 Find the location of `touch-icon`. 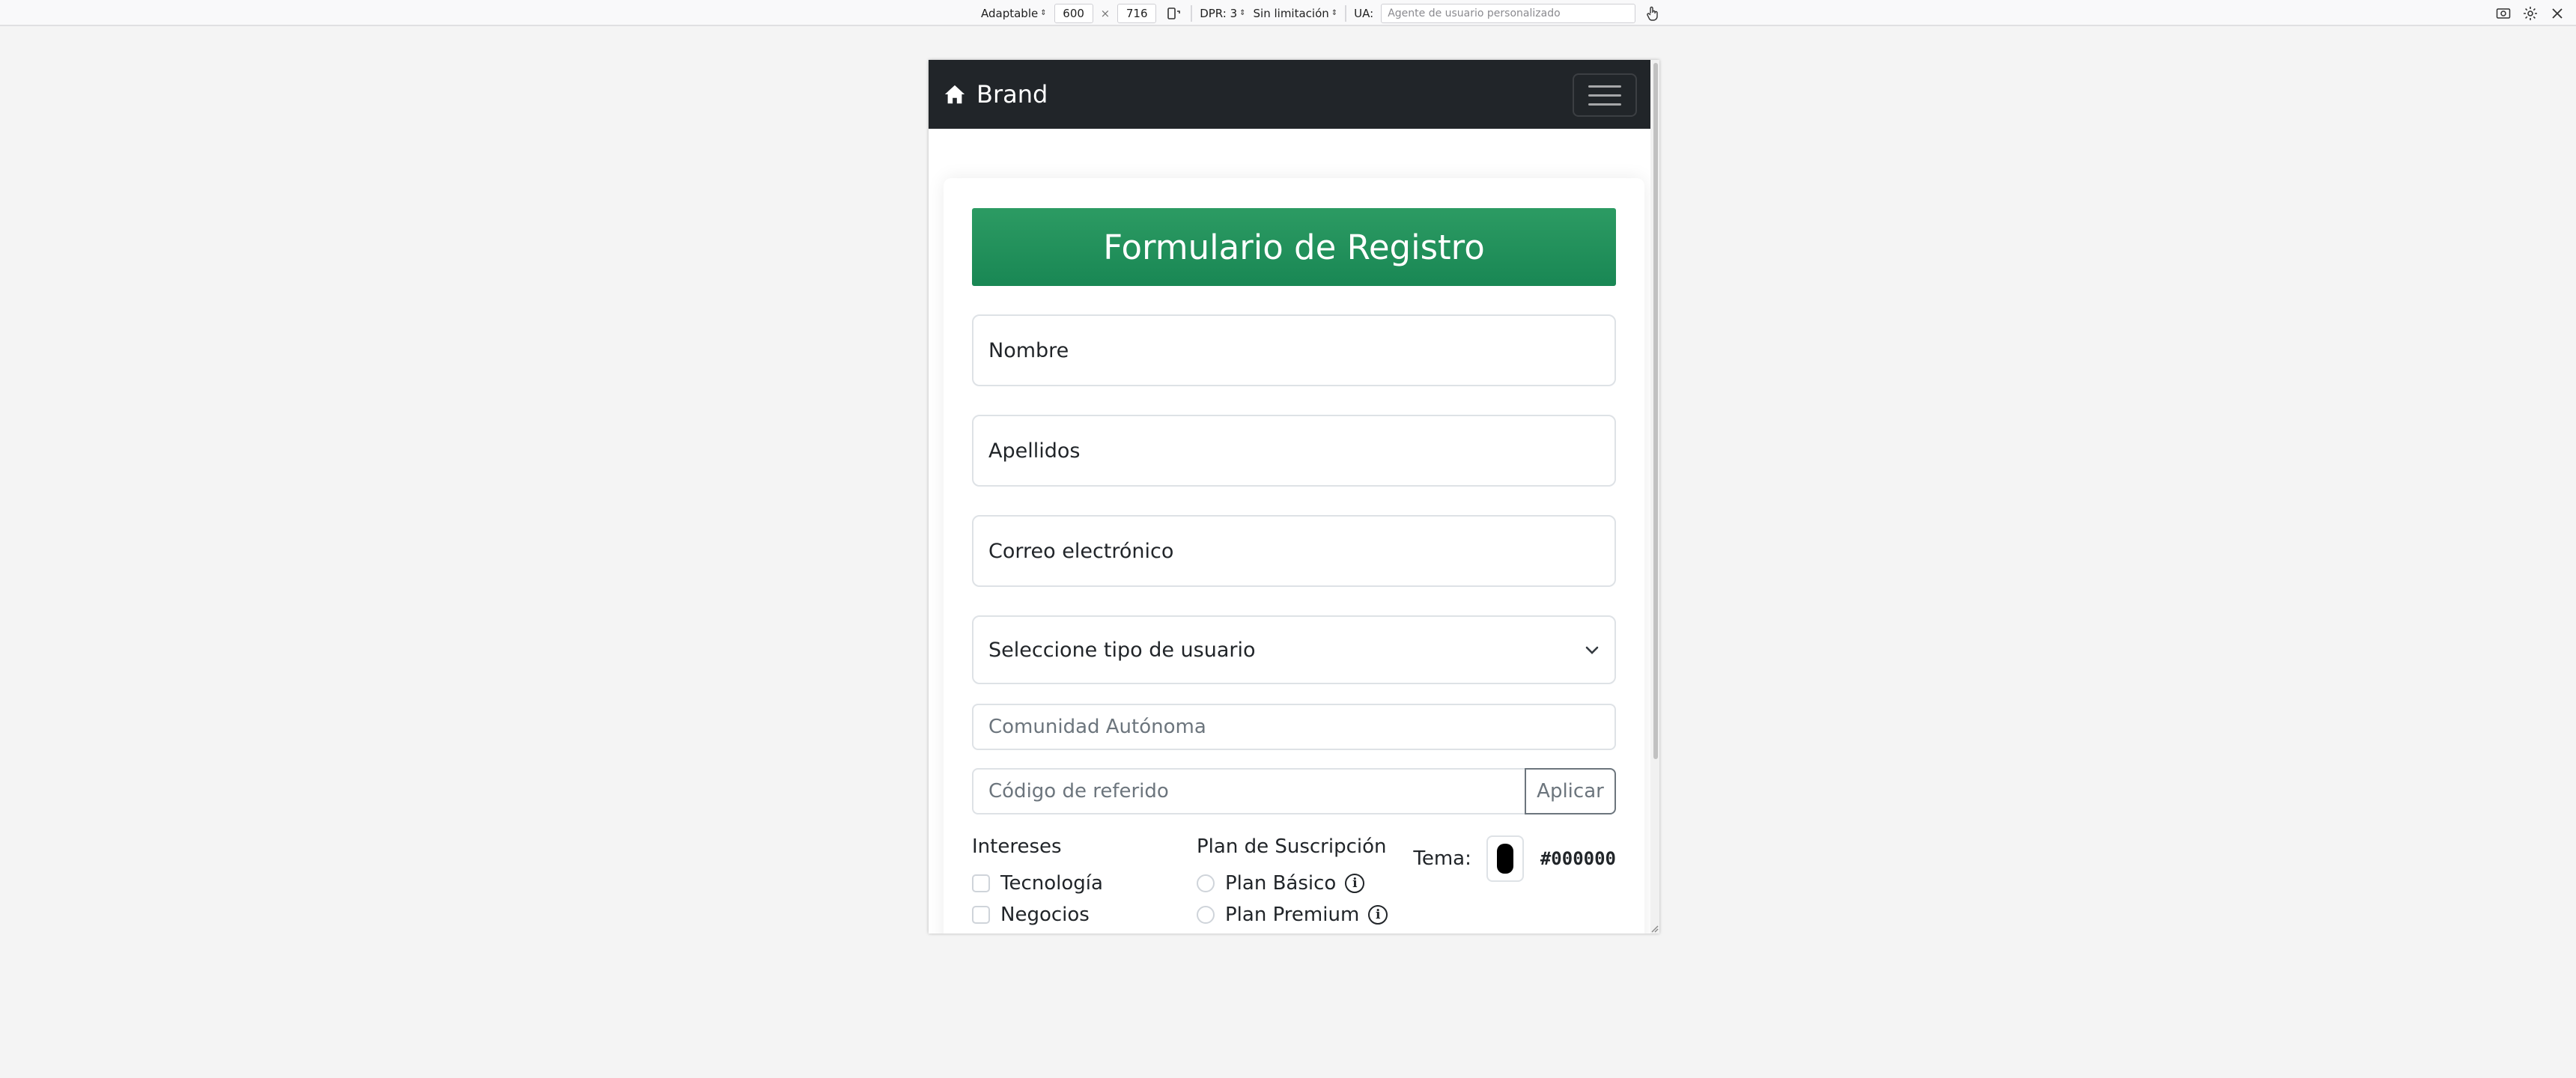

touch-icon is located at coordinates (1652, 13).